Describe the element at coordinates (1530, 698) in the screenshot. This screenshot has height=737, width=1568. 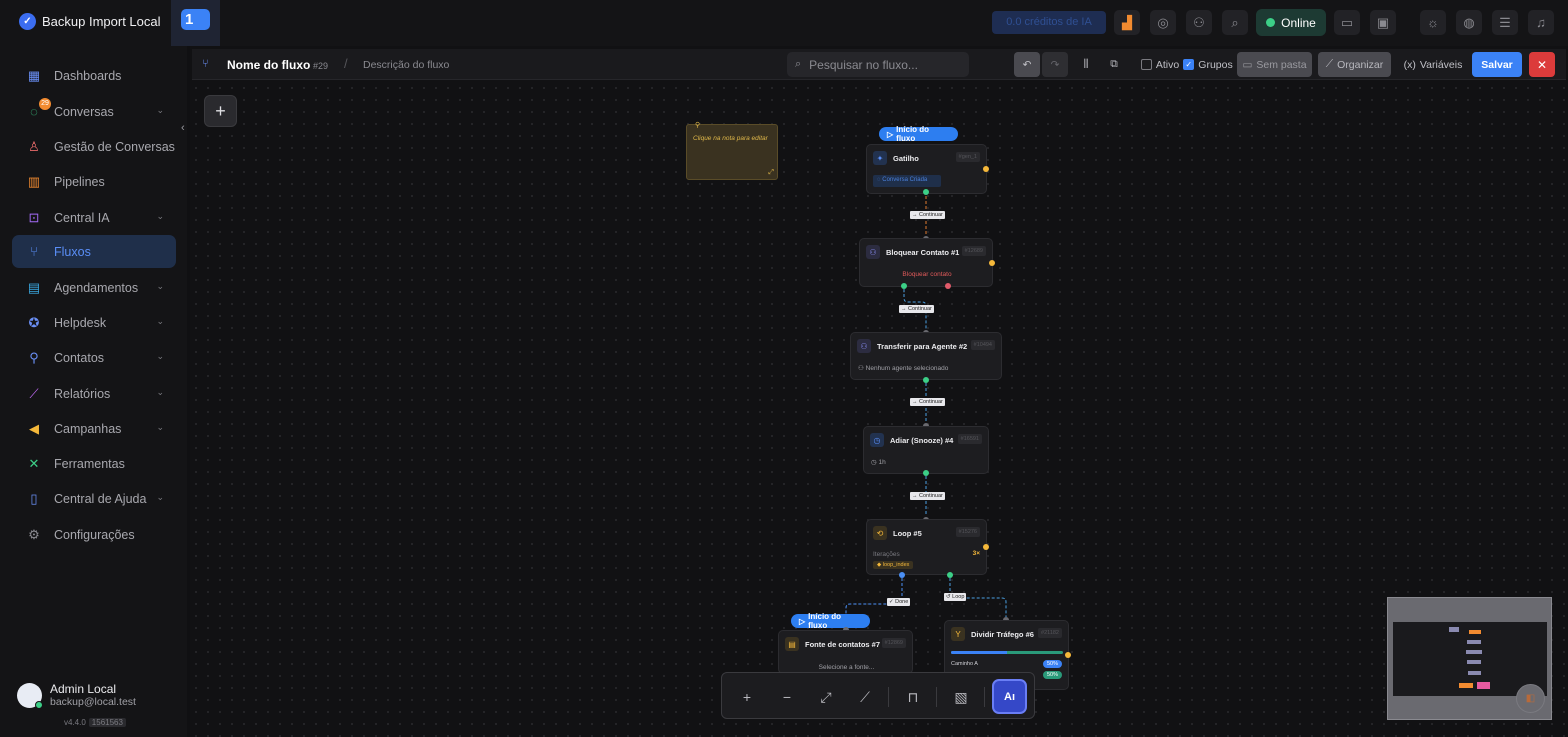
I see `minimap-toggle-button: ◧` at that location.